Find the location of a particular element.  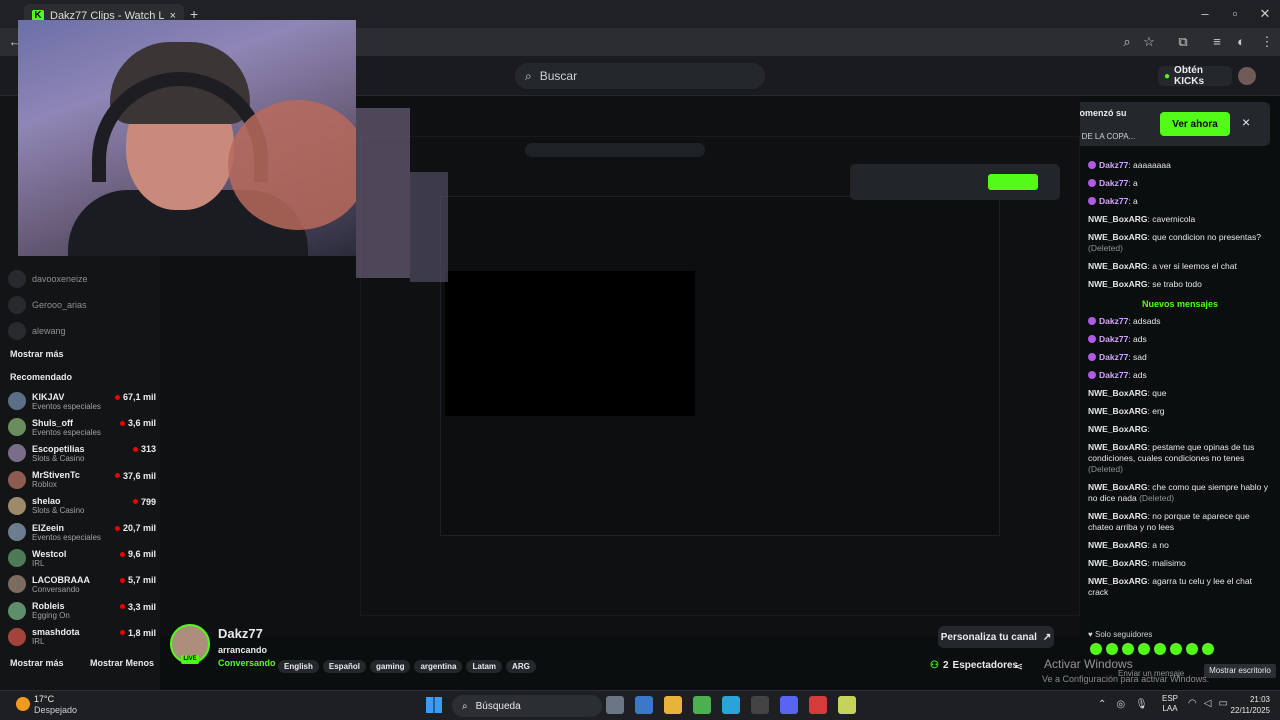

share-icon: ⋖ is located at coordinates (1018, 666).